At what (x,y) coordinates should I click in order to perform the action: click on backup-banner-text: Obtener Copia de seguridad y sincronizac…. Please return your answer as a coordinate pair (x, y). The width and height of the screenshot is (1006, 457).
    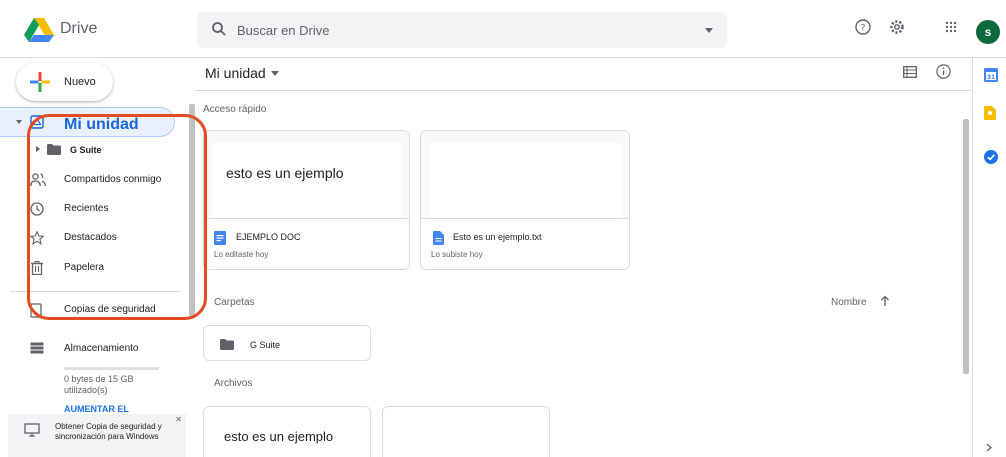
    Looking at the image, I should click on (108, 431).